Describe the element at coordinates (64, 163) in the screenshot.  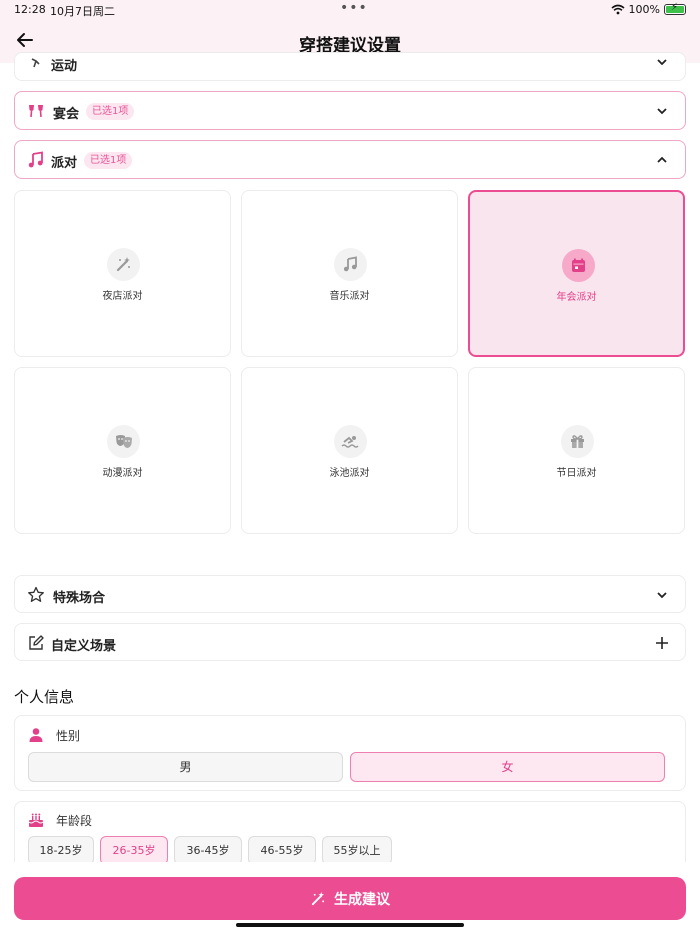
I see `category-label: 派对` at that location.